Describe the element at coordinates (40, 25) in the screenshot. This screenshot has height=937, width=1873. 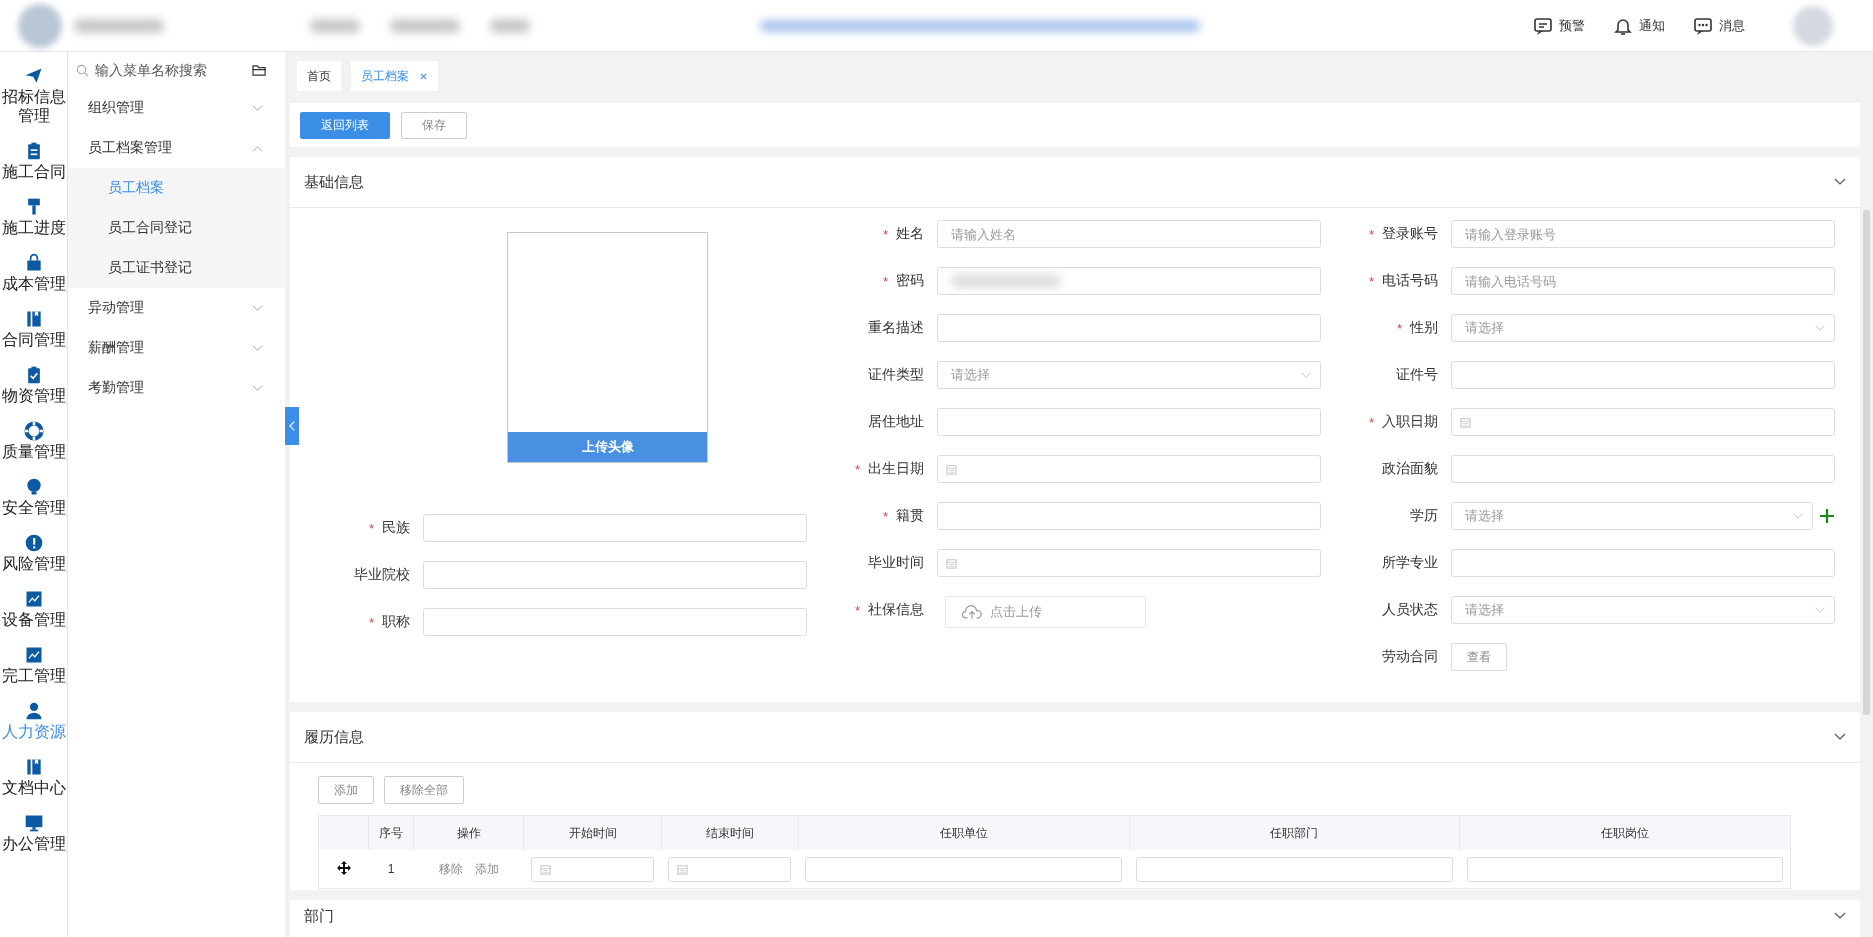
I see `blurred-logo` at that location.